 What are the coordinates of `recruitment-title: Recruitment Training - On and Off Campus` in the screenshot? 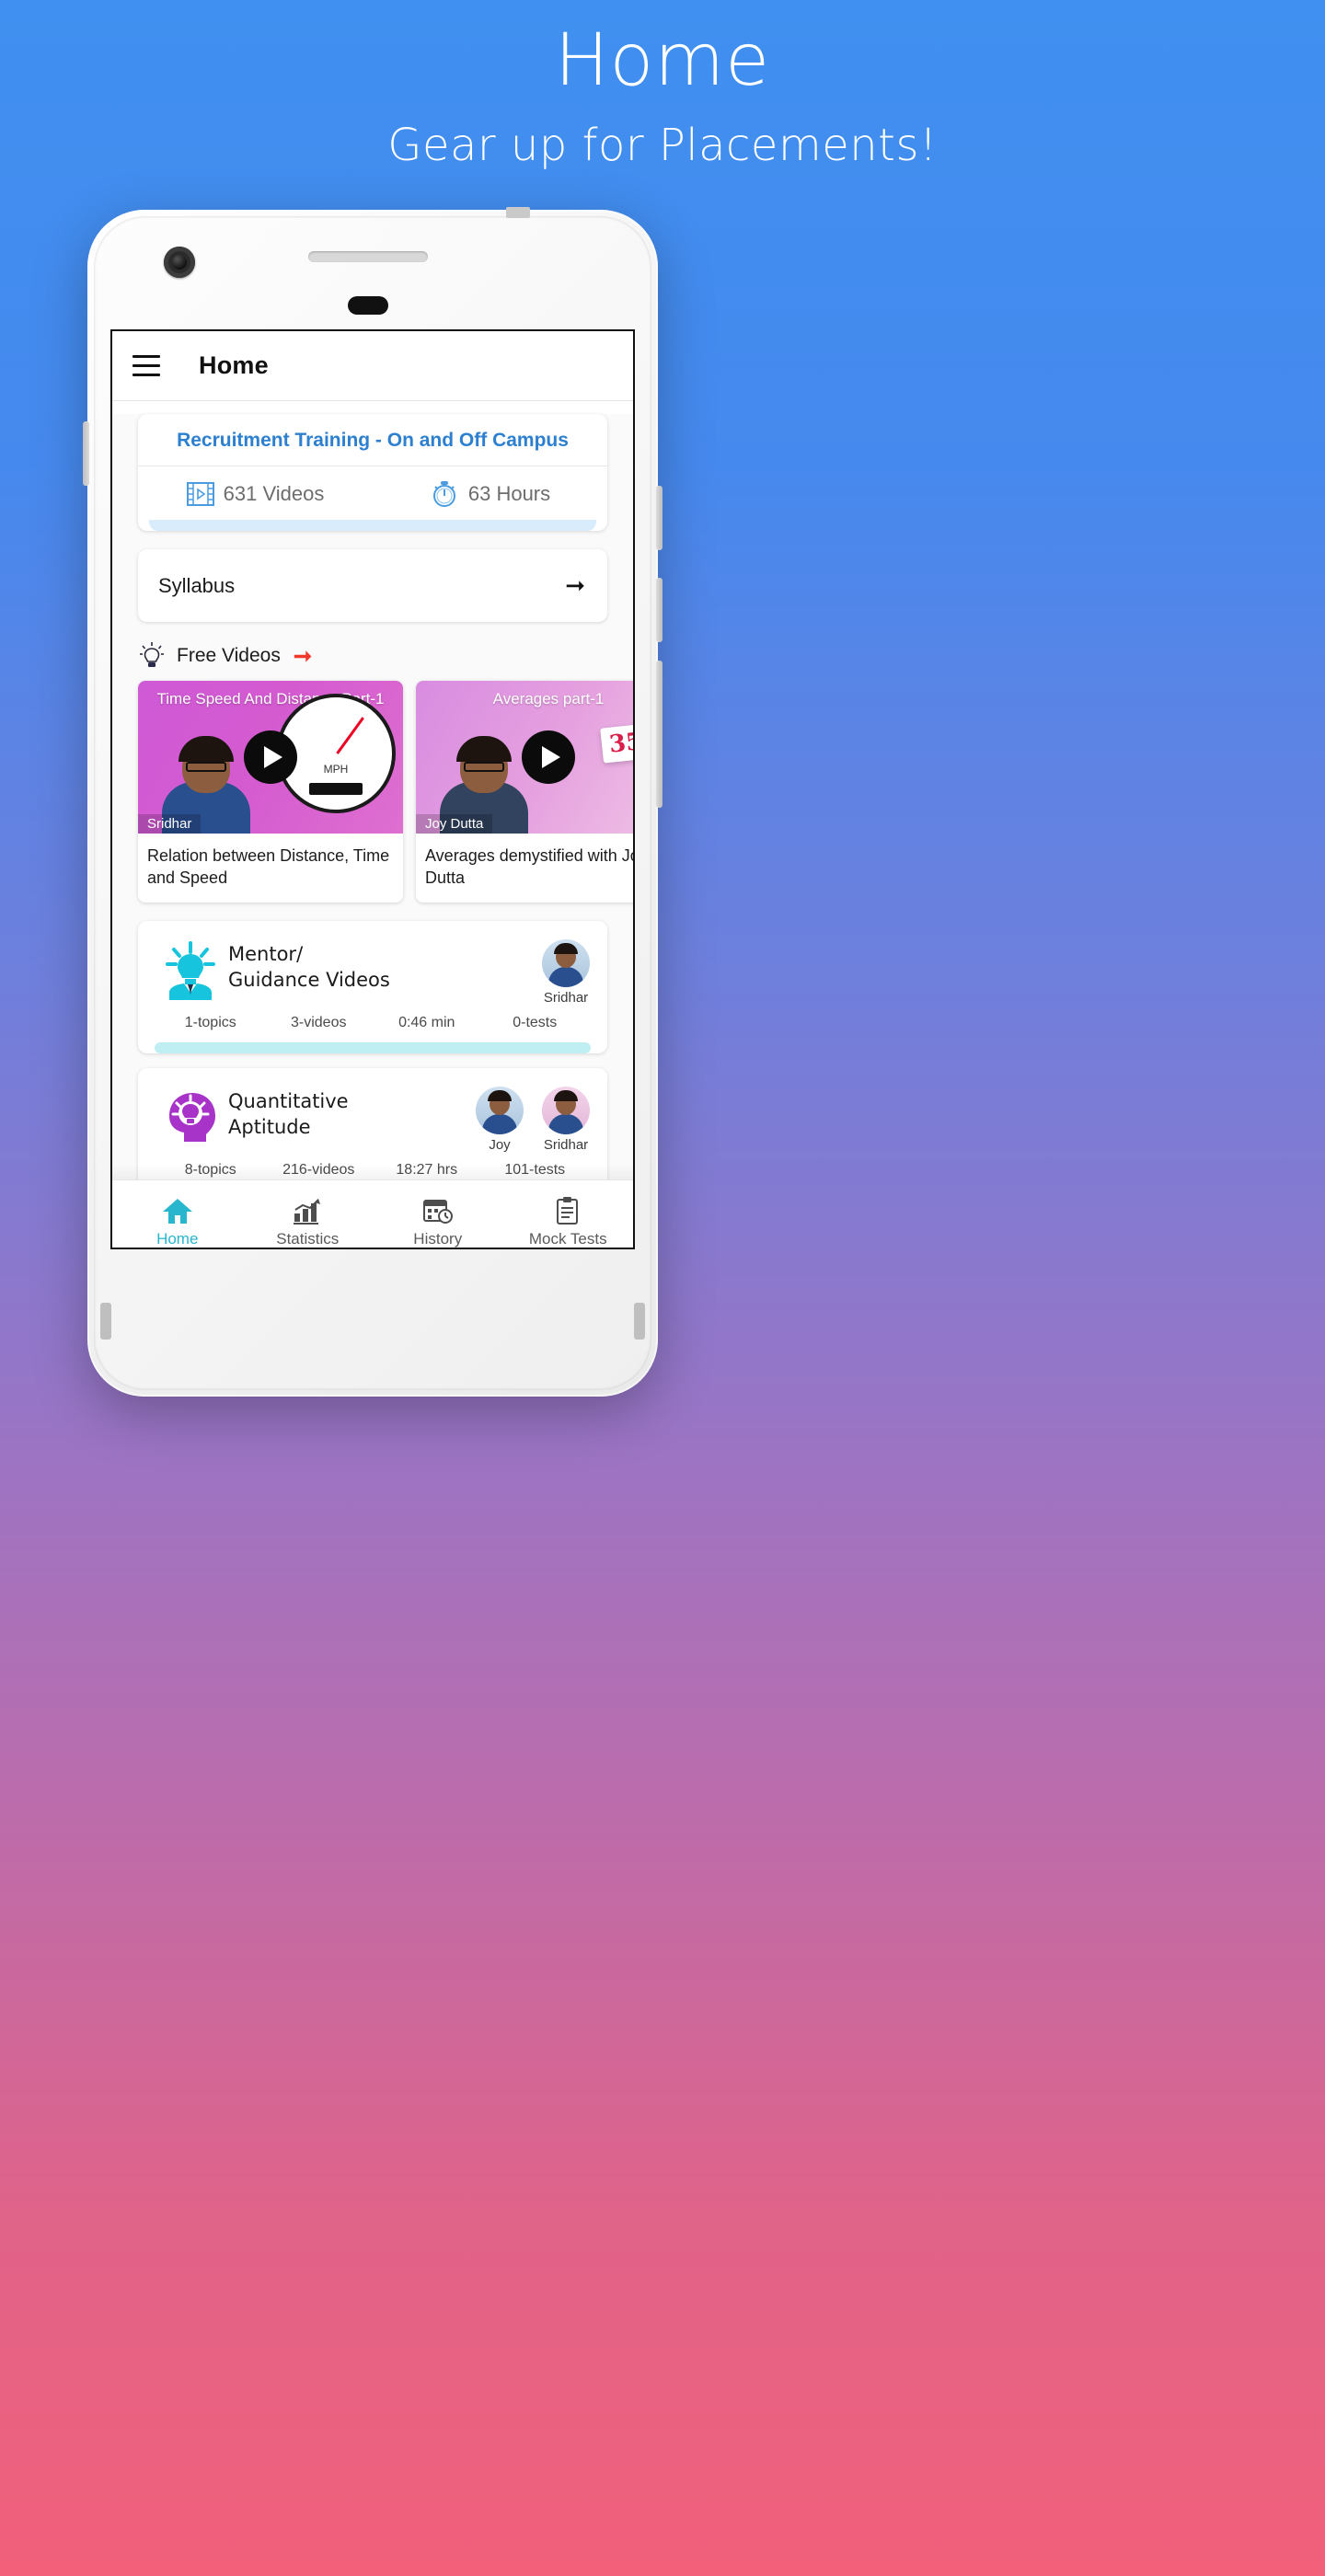 It's located at (372, 440).